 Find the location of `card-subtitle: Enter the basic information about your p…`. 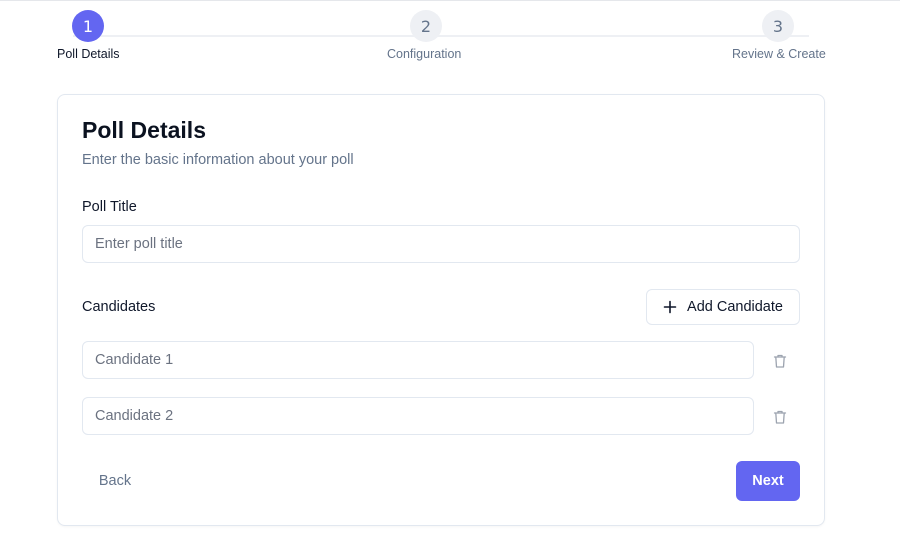

card-subtitle: Enter the basic information about your p… is located at coordinates (218, 160).